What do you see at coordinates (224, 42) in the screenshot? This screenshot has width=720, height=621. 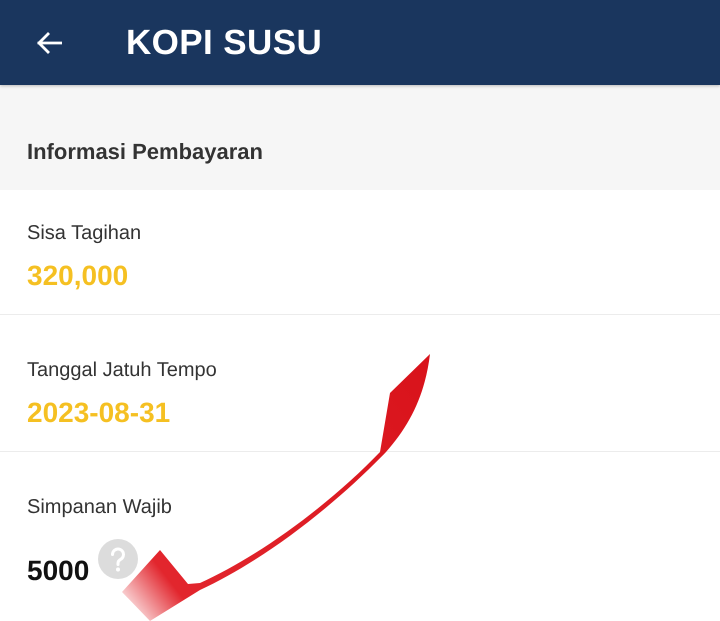 I see `screen-title: KOPI SUSU` at bounding box center [224, 42].